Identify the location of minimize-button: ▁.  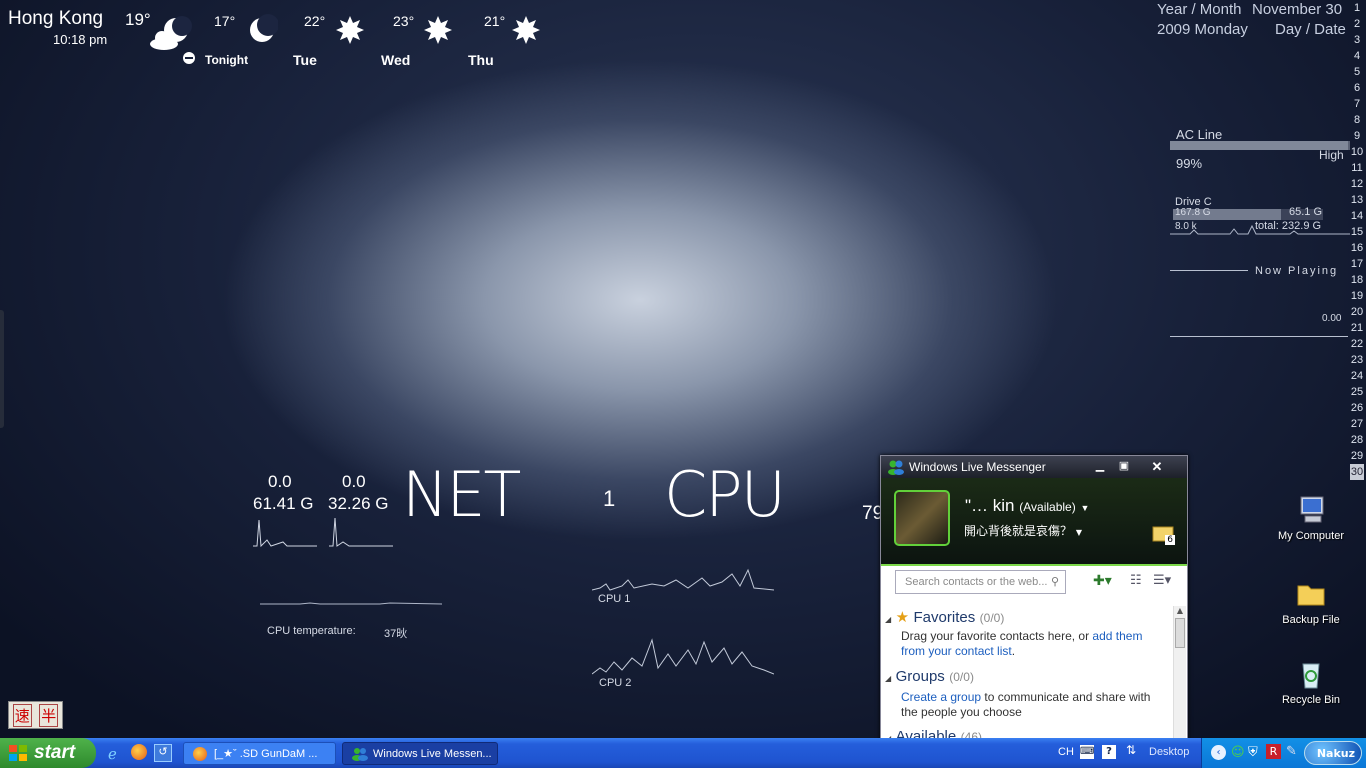
(1100, 466).